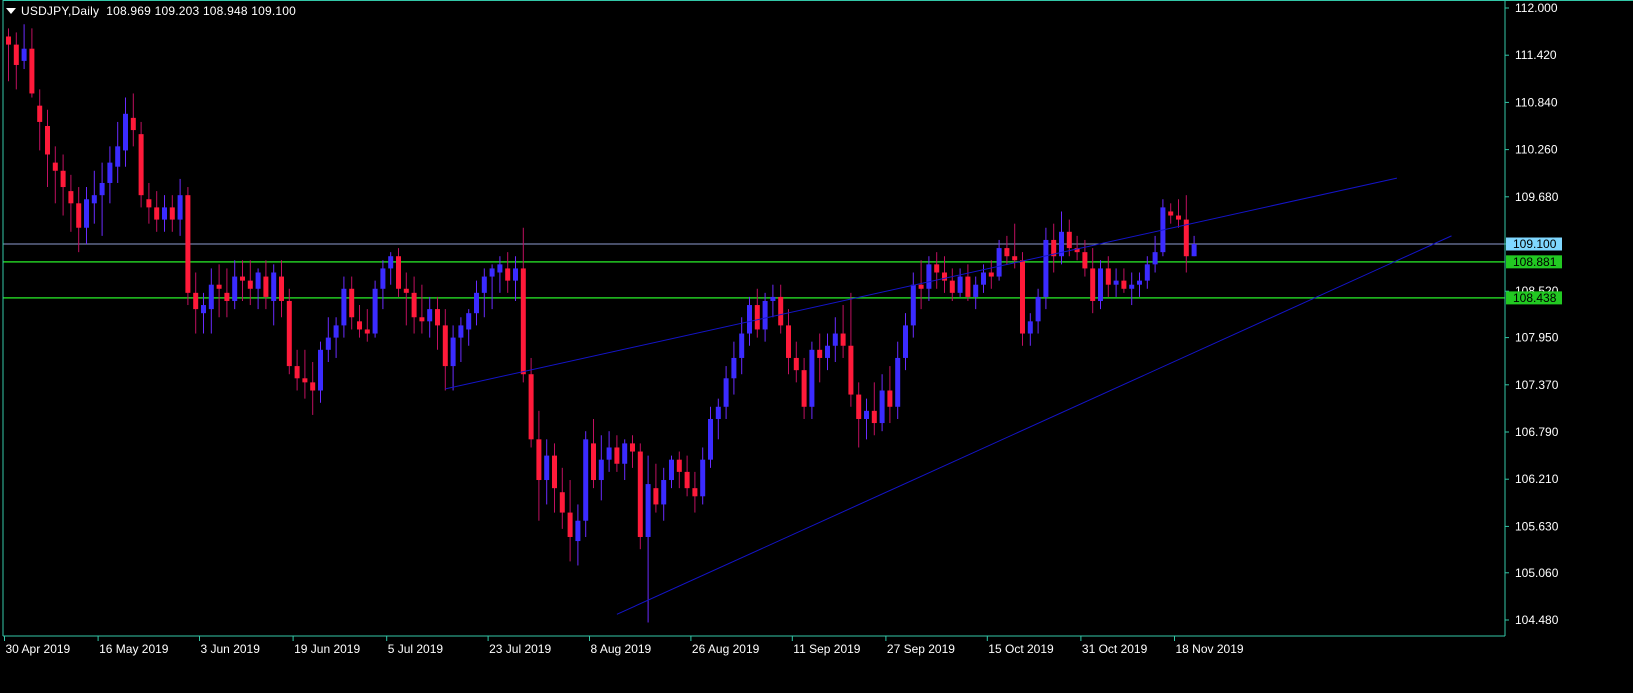 This screenshot has height=693, width=1633. Describe the element at coordinates (416, 649) in the screenshot. I see `x-tick-label: 5 Jul 2019` at that location.